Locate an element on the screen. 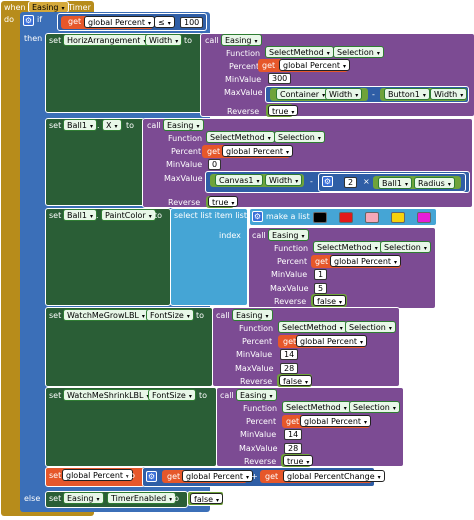 Image resolution: width=474 pixels, height=520 pixels. minvalue-number: 0 is located at coordinates (215, 164).